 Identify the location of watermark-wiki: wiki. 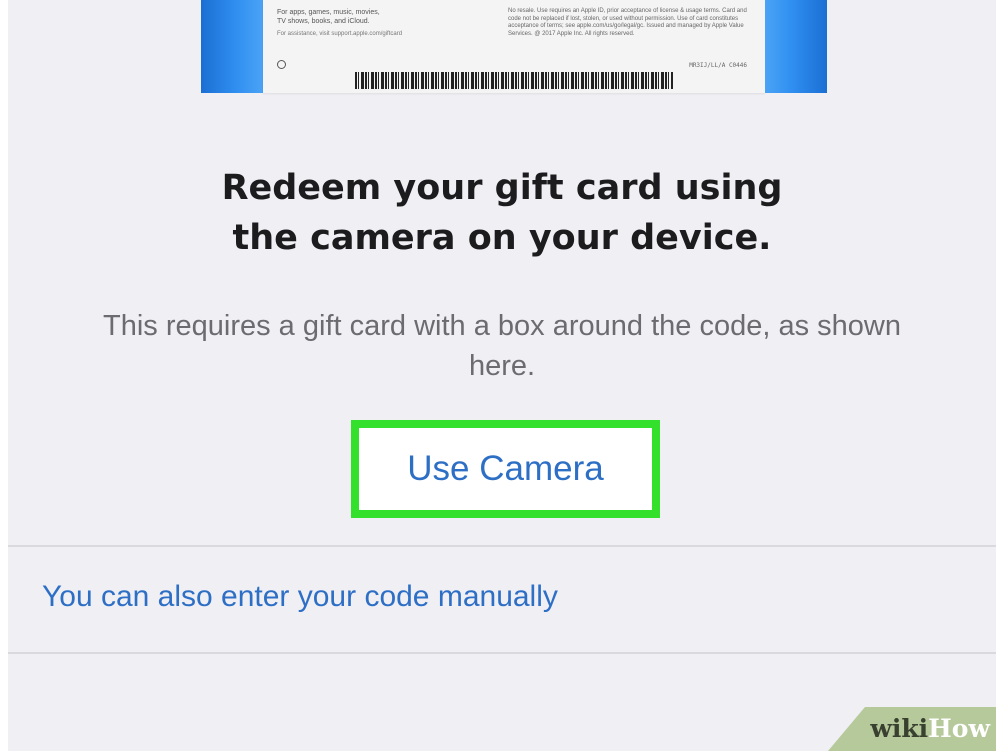
(899, 728).